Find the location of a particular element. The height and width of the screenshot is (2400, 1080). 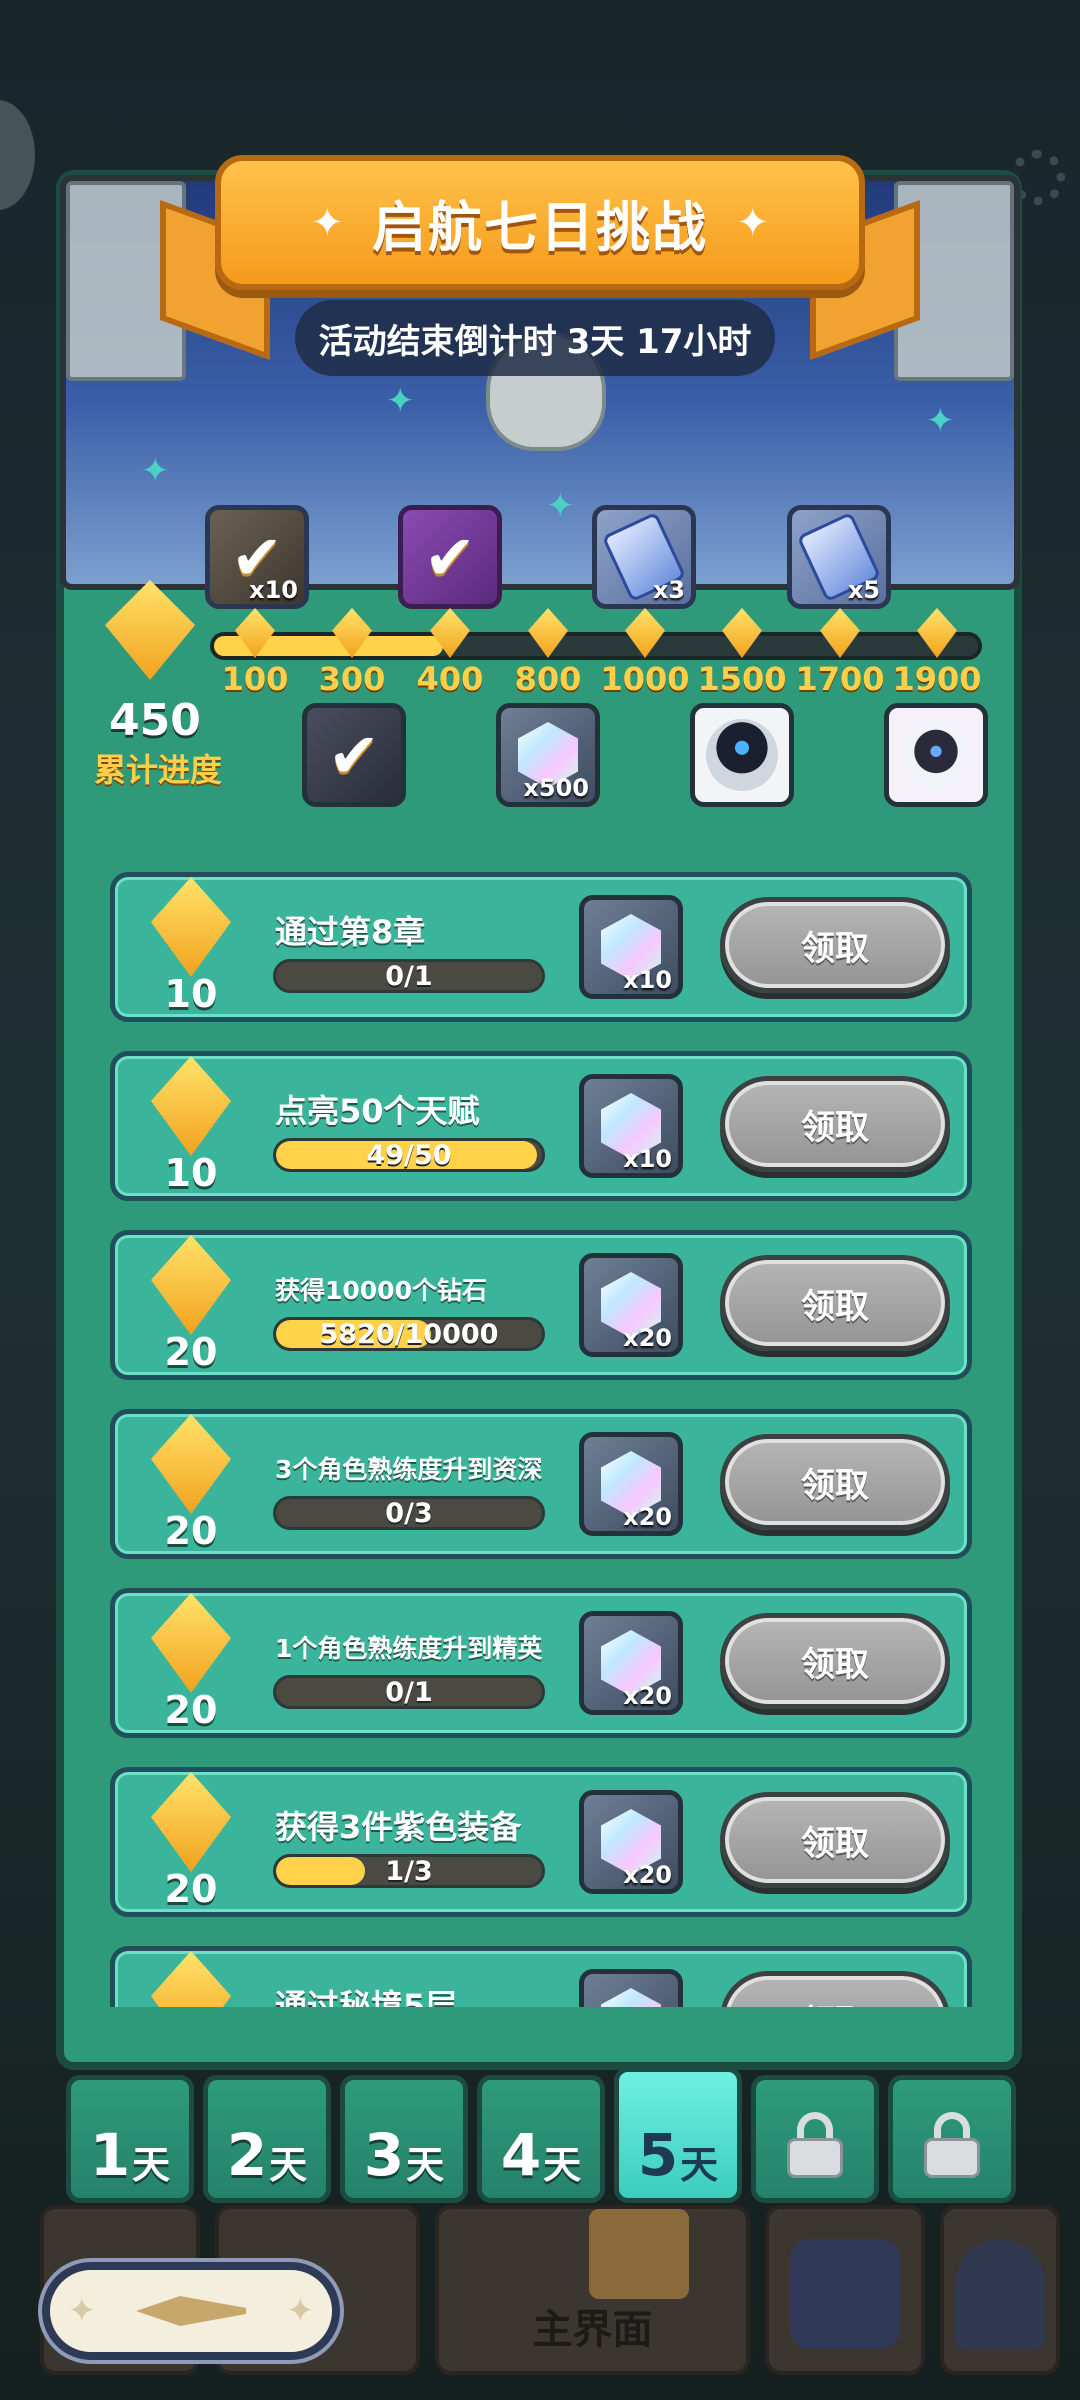

top-reward-1: ✔ x10 is located at coordinates (257, 557).